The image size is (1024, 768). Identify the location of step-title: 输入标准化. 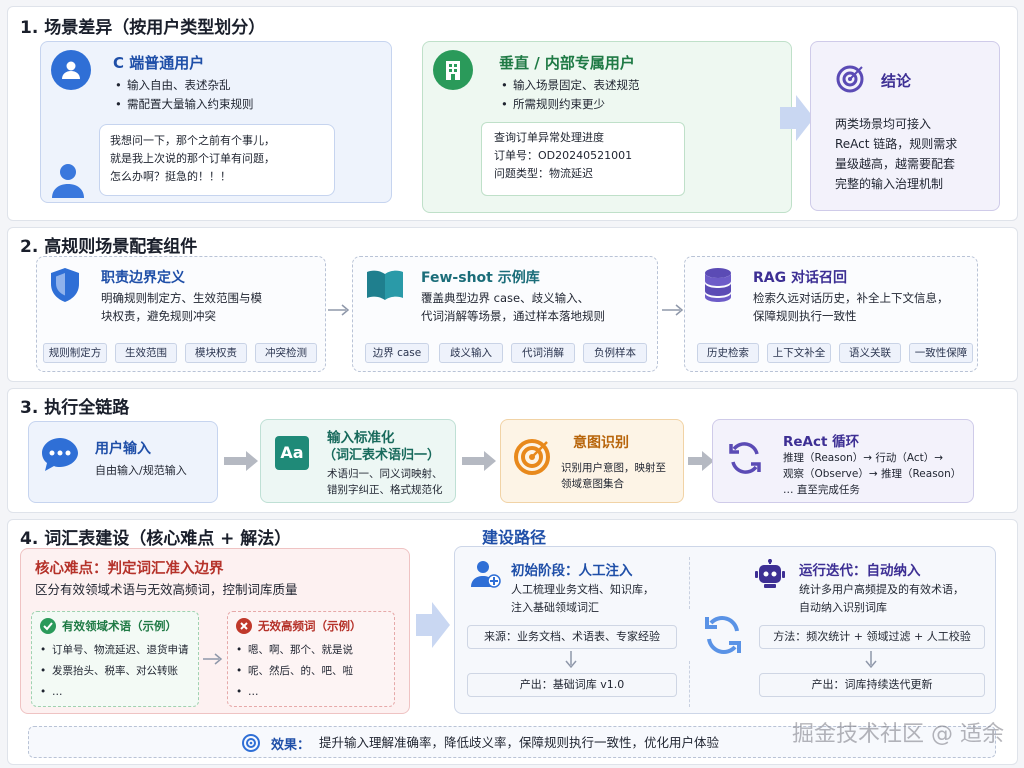
(361, 438).